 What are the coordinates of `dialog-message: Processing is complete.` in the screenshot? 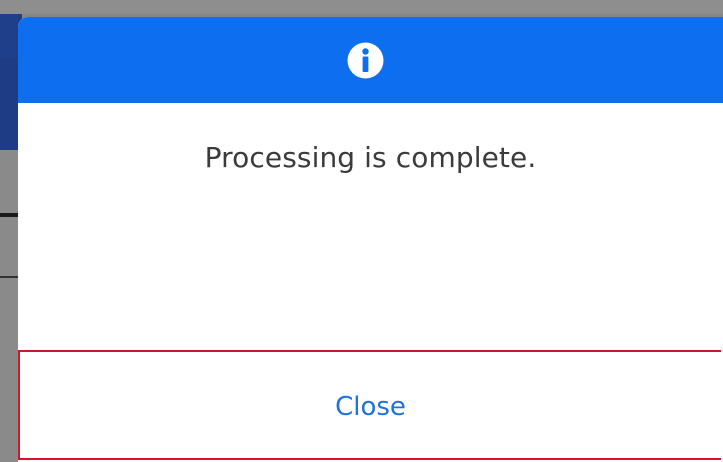 It's located at (370, 157).